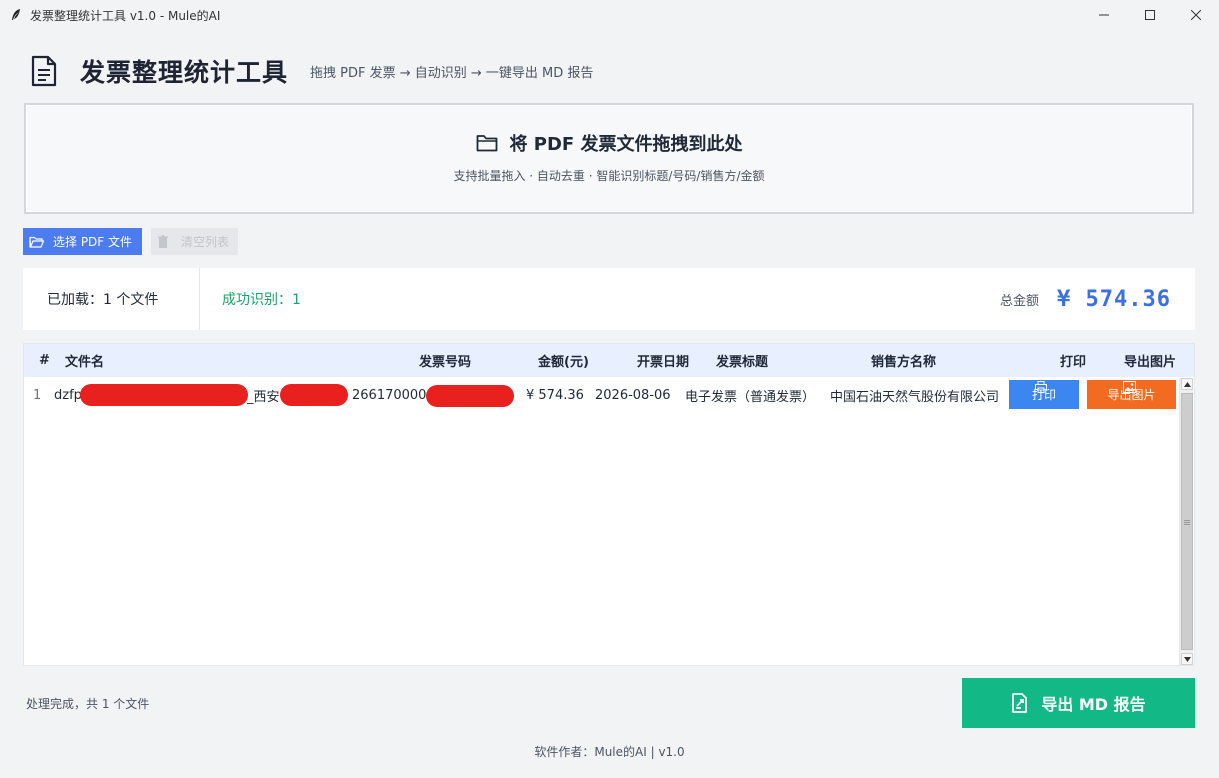 The width and height of the screenshot is (1219, 778). Describe the element at coordinates (1093, 704) in the screenshot. I see `export-md-label: 导出 MD 报告` at that location.